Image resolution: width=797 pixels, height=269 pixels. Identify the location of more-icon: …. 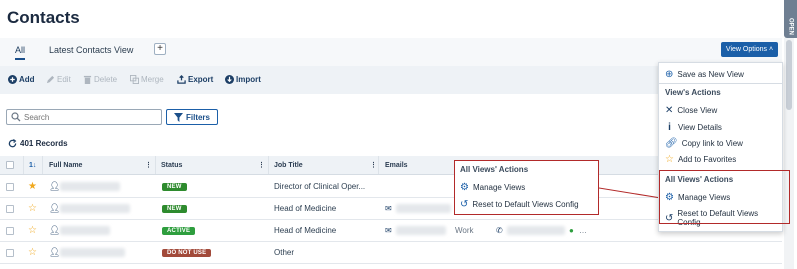
(583, 230).